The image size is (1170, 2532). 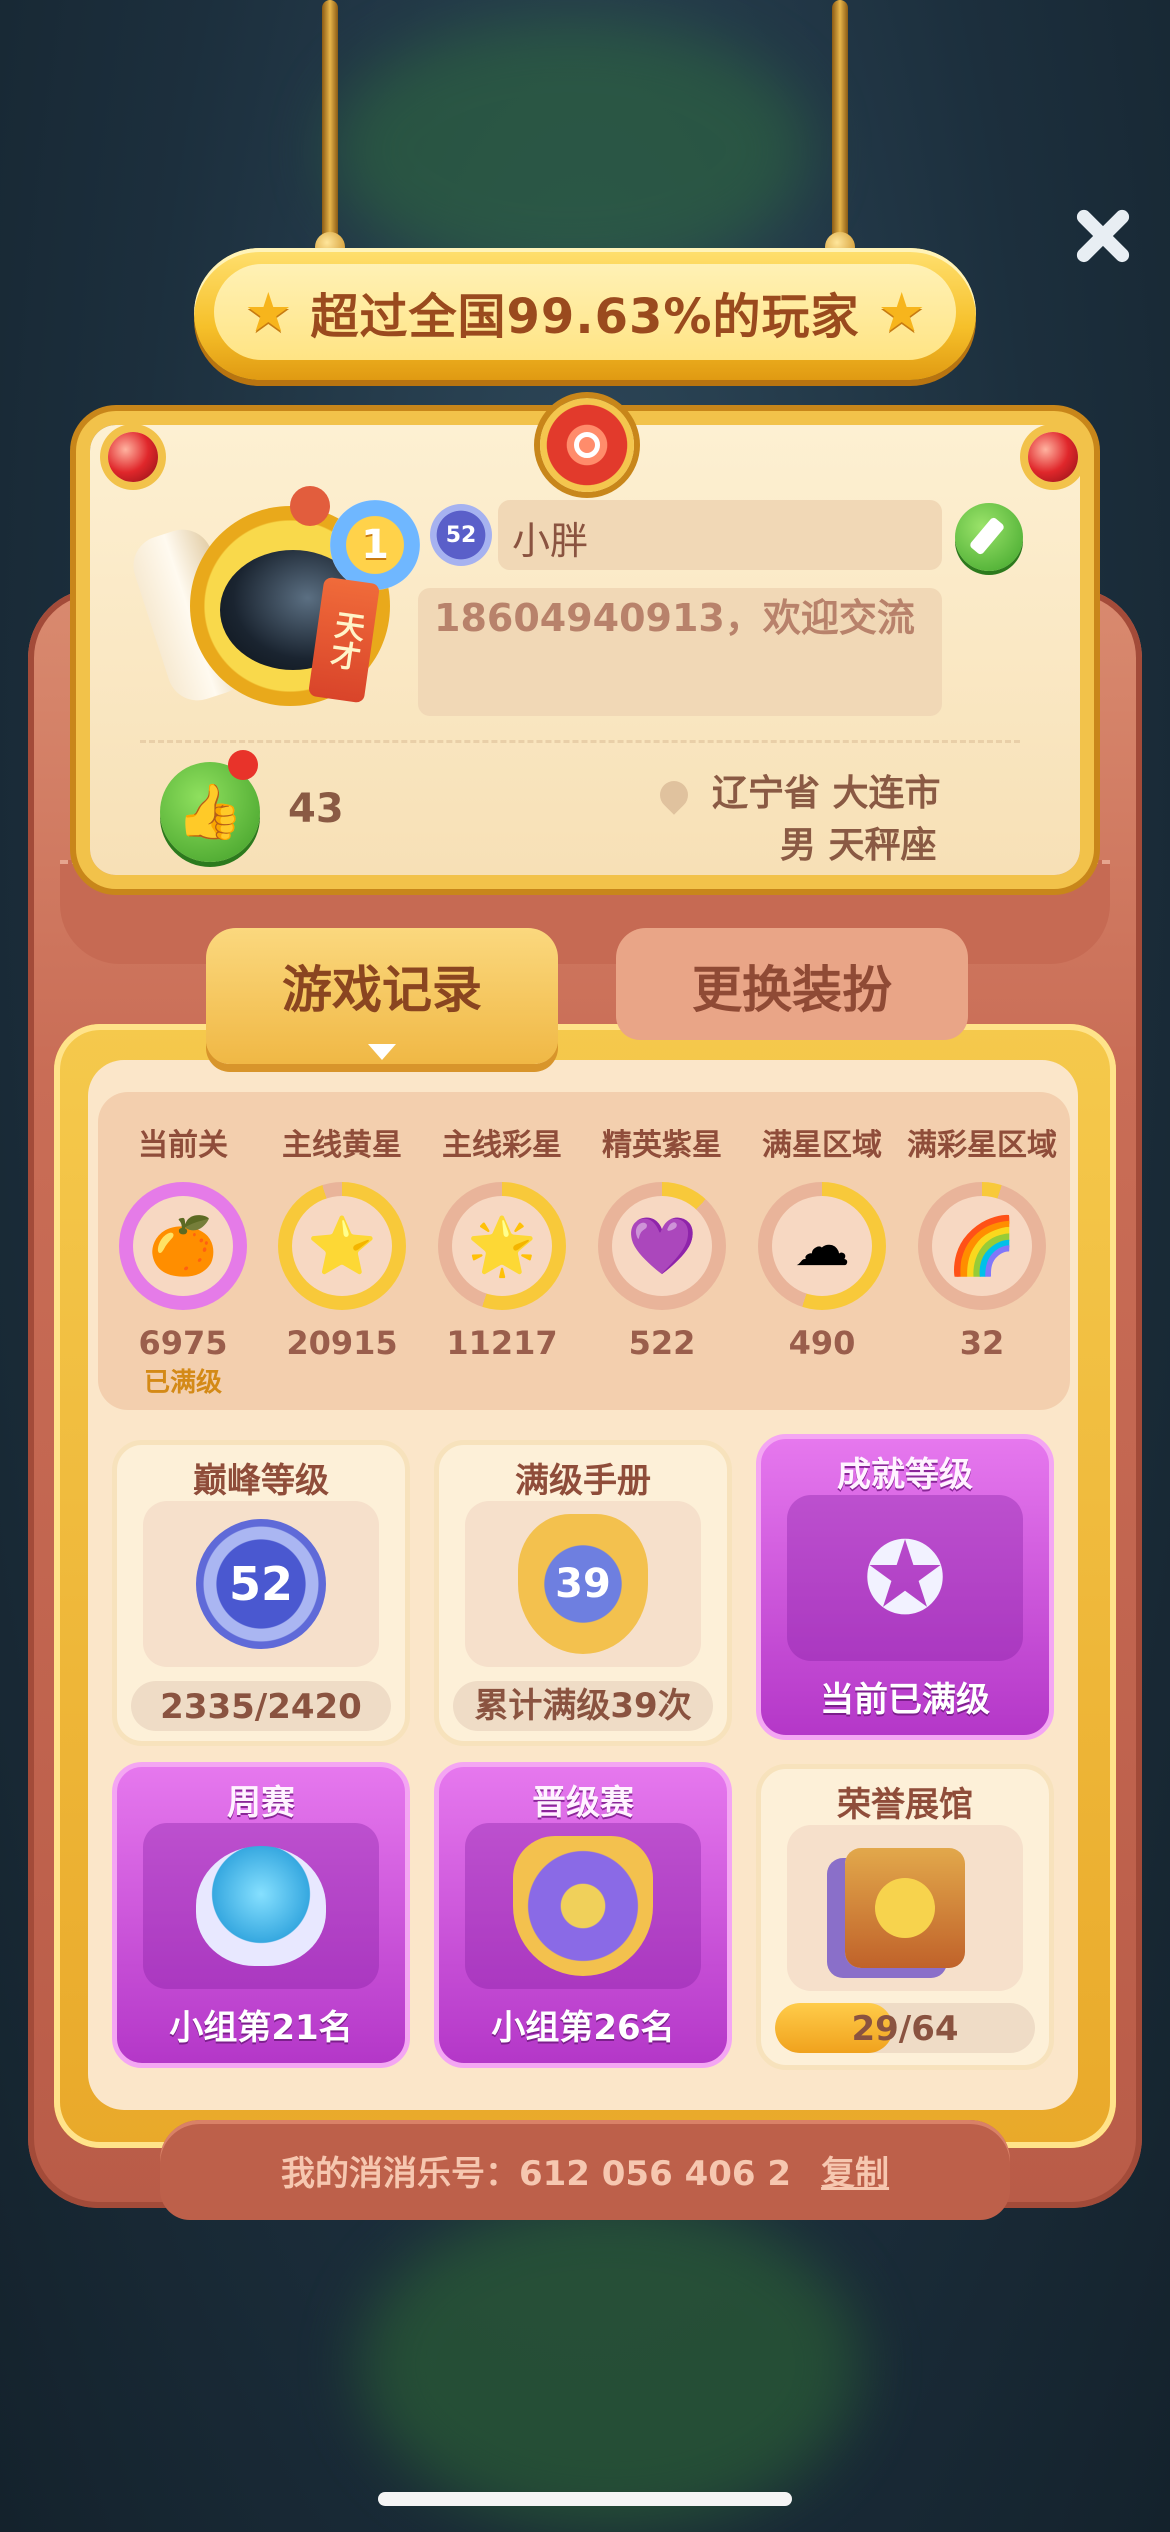 What do you see at coordinates (183, 1343) in the screenshot?
I see `stat-value: 6975` at bounding box center [183, 1343].